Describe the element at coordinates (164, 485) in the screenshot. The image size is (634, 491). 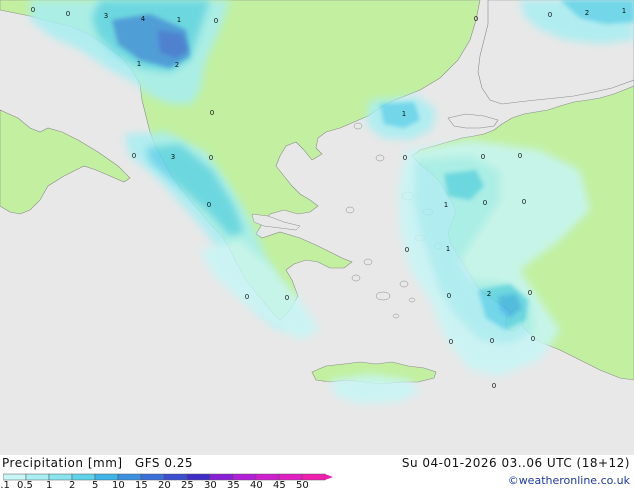
I see `scale-tick-label: 20` at that location.